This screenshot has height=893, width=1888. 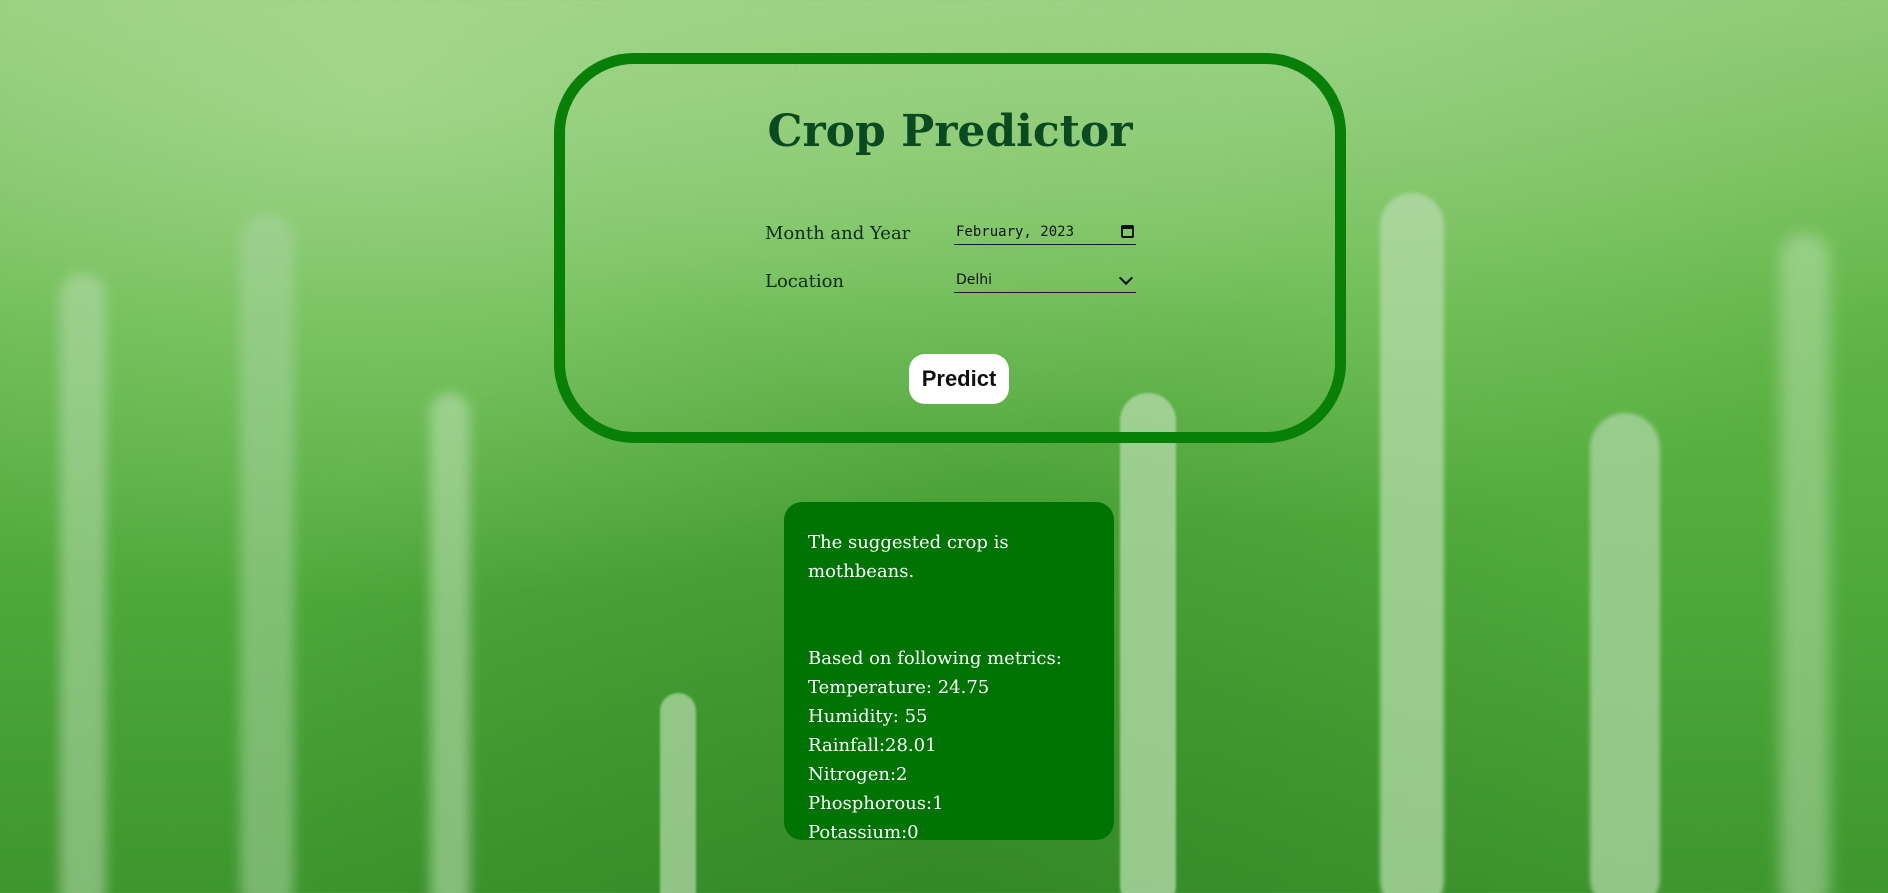 I want to click on month-year-row: Month and Year February, 2023, so click(x=955, y=234).